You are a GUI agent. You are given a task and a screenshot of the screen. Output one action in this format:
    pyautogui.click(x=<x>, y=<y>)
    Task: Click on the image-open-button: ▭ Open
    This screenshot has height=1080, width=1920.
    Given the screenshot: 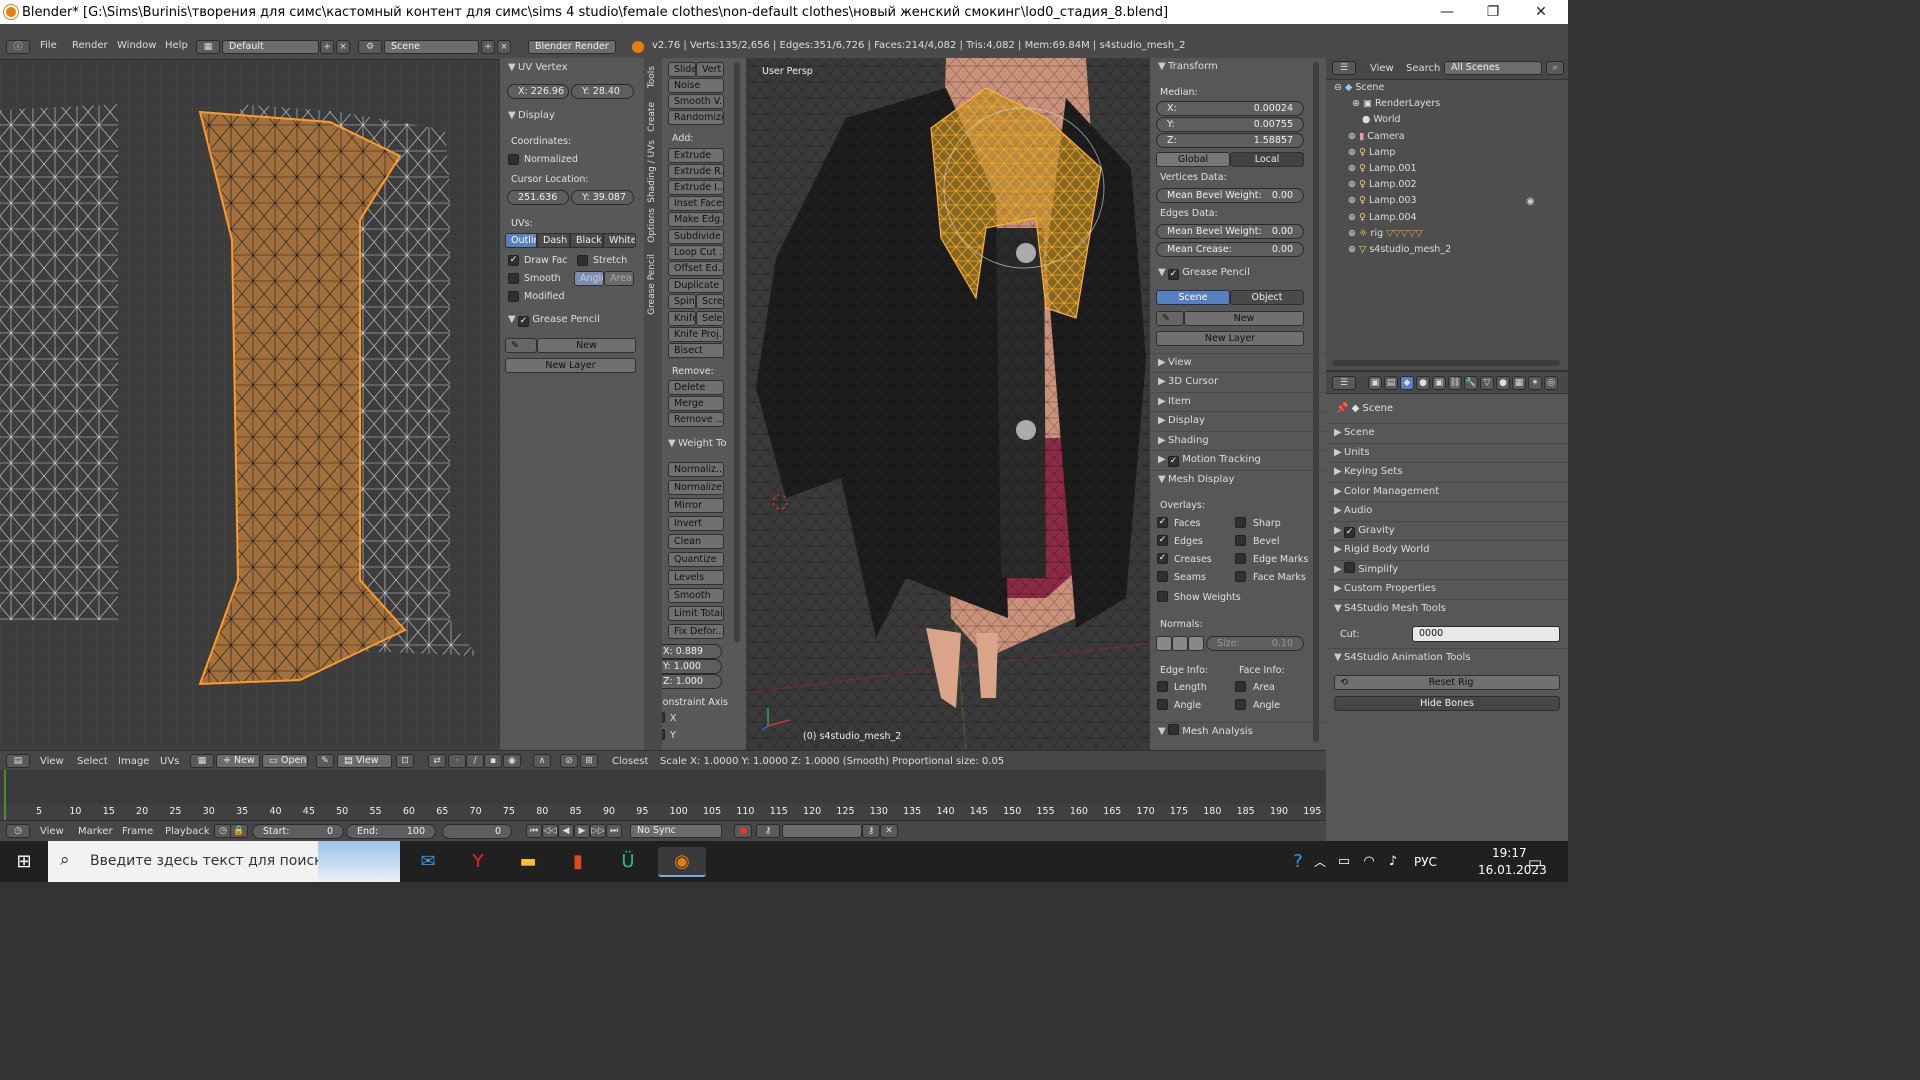 What is the action you would take?
    pyautogui.click(x=285, y=761)
    